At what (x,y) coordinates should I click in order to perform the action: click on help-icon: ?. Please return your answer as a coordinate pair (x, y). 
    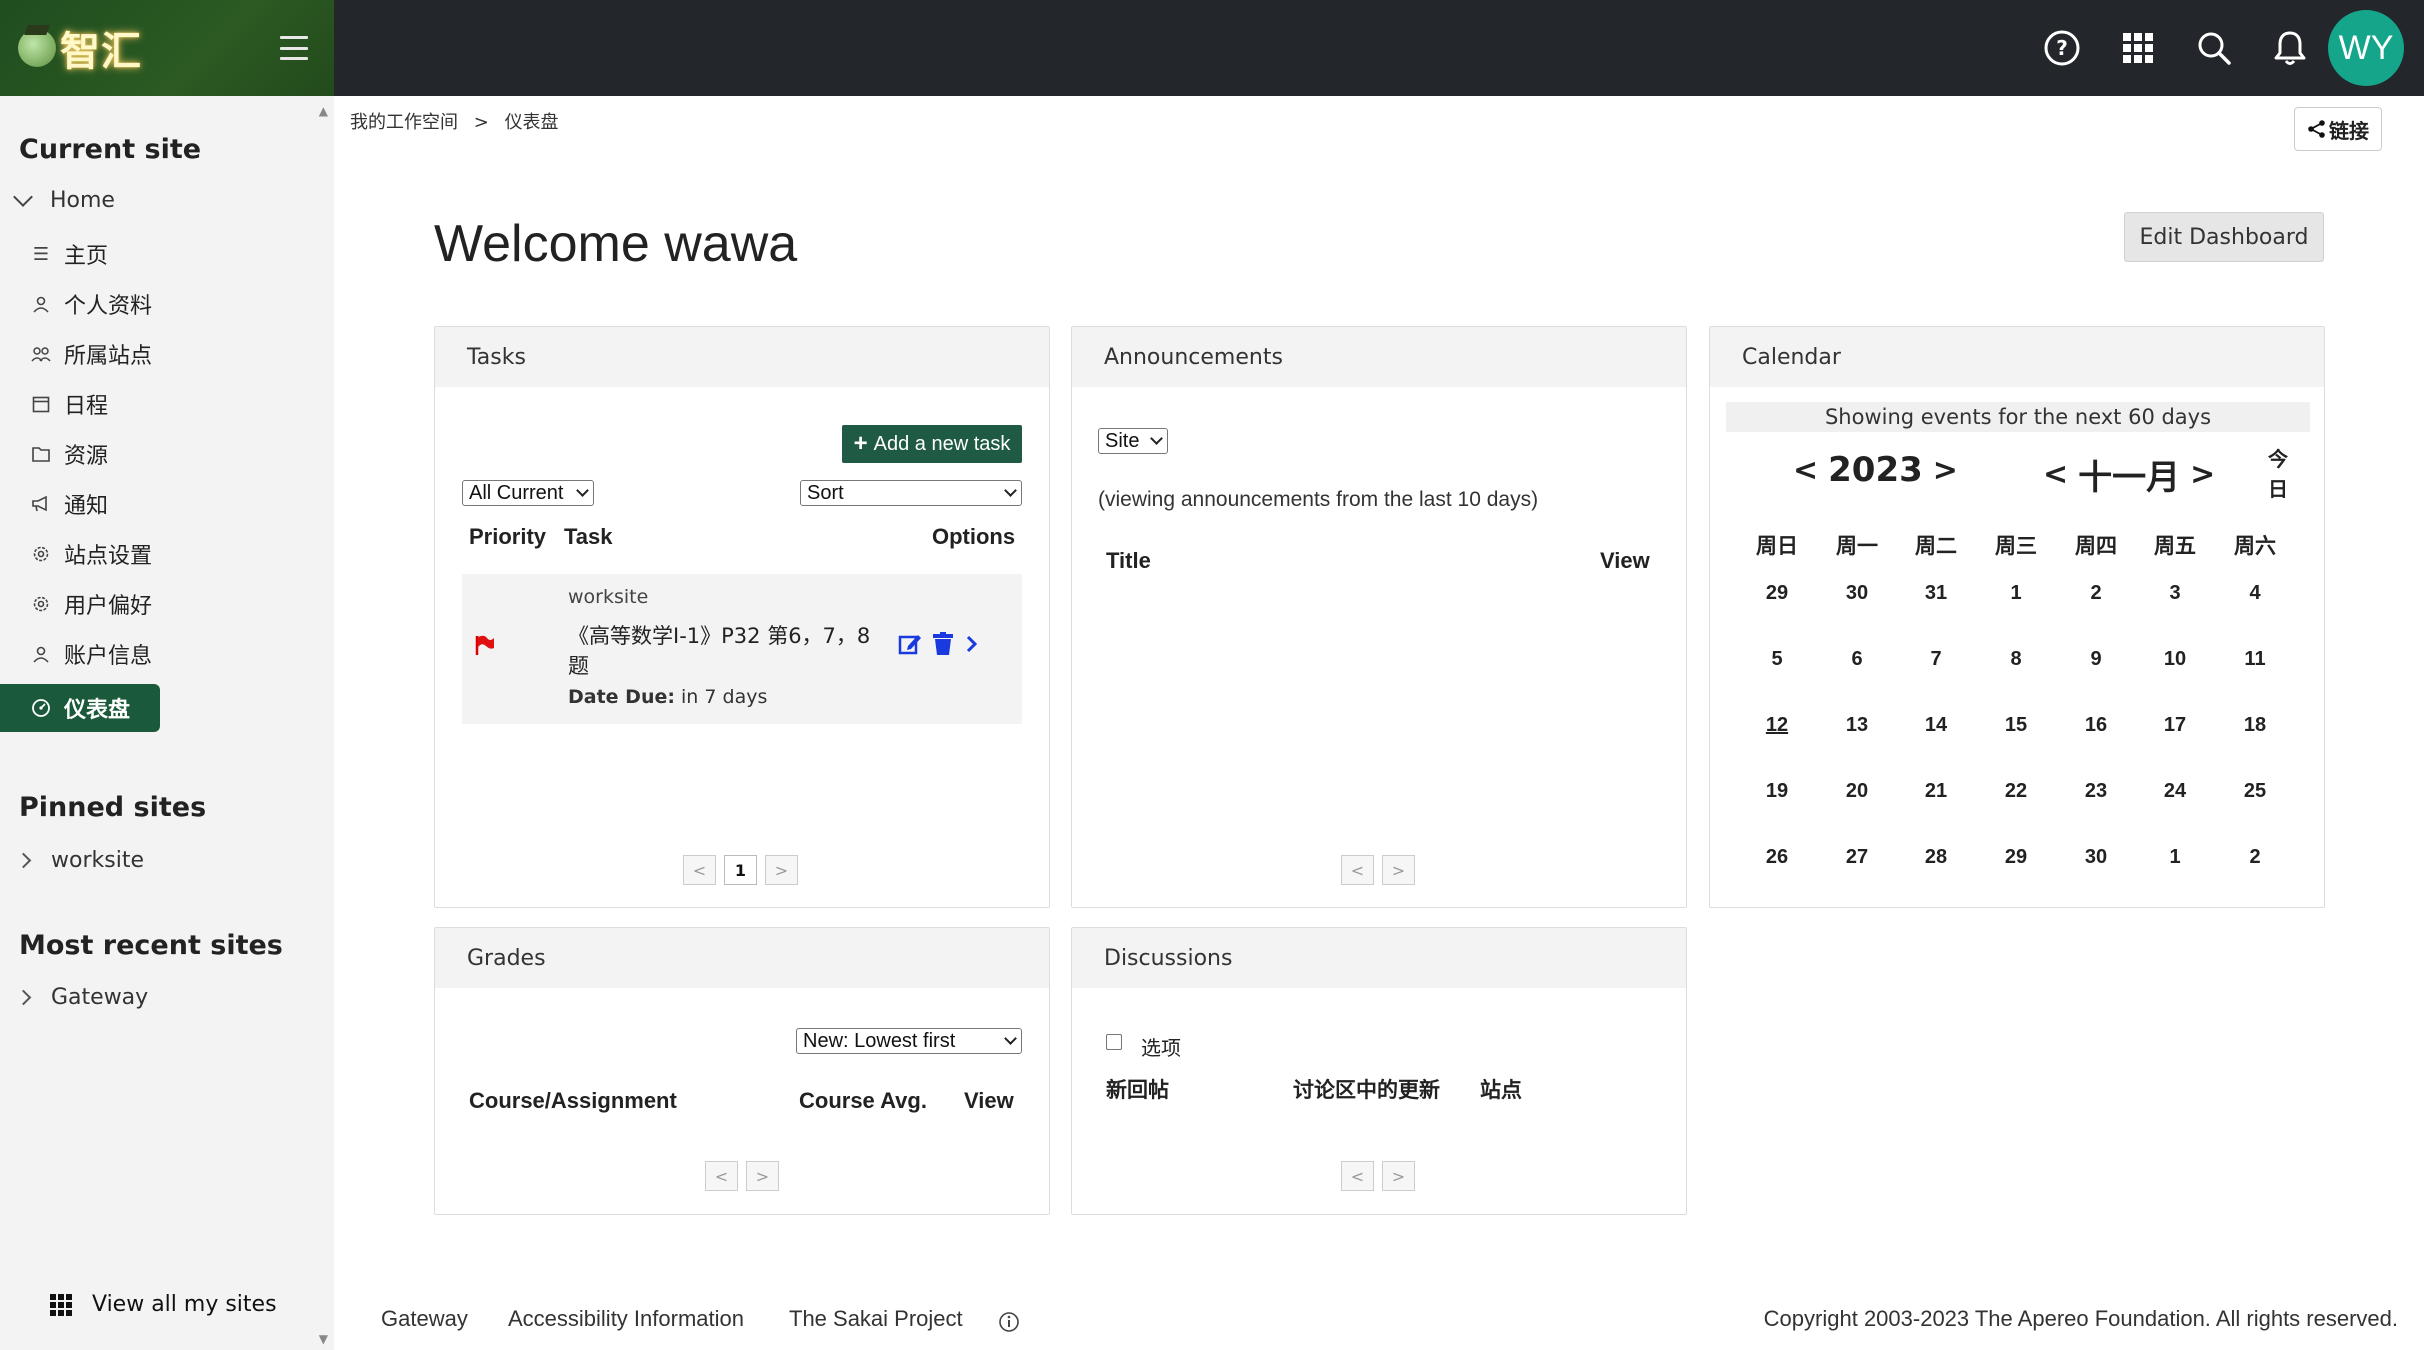
    Looking at the image, I should click on (2062, 48).